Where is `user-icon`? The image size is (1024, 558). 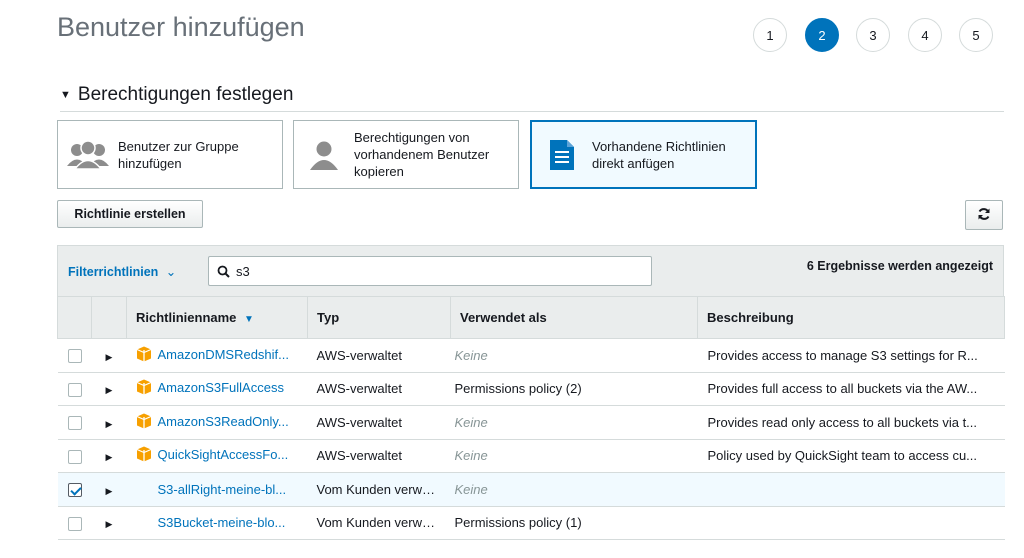 user-icon is located at coordinates (324, 155).